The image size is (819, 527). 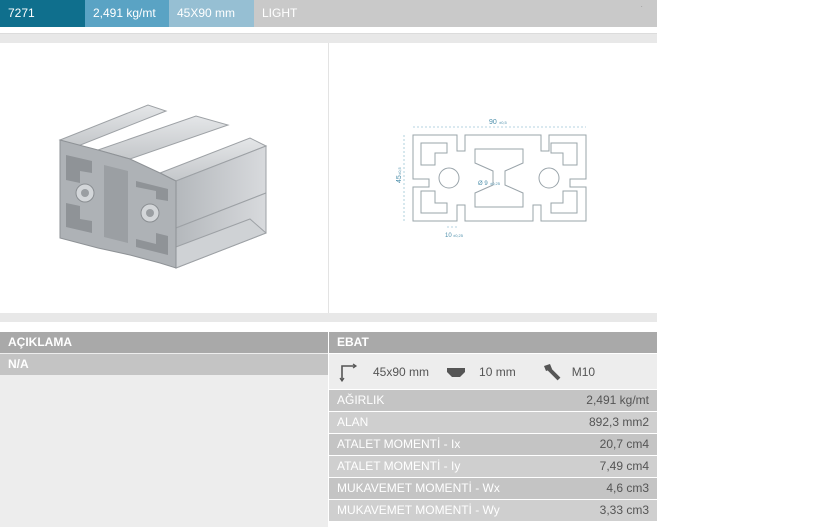 What do you see at coordinates (42, 13) in the screenshot?
I see `product-code: 7271` at bounding box center [42, 13].